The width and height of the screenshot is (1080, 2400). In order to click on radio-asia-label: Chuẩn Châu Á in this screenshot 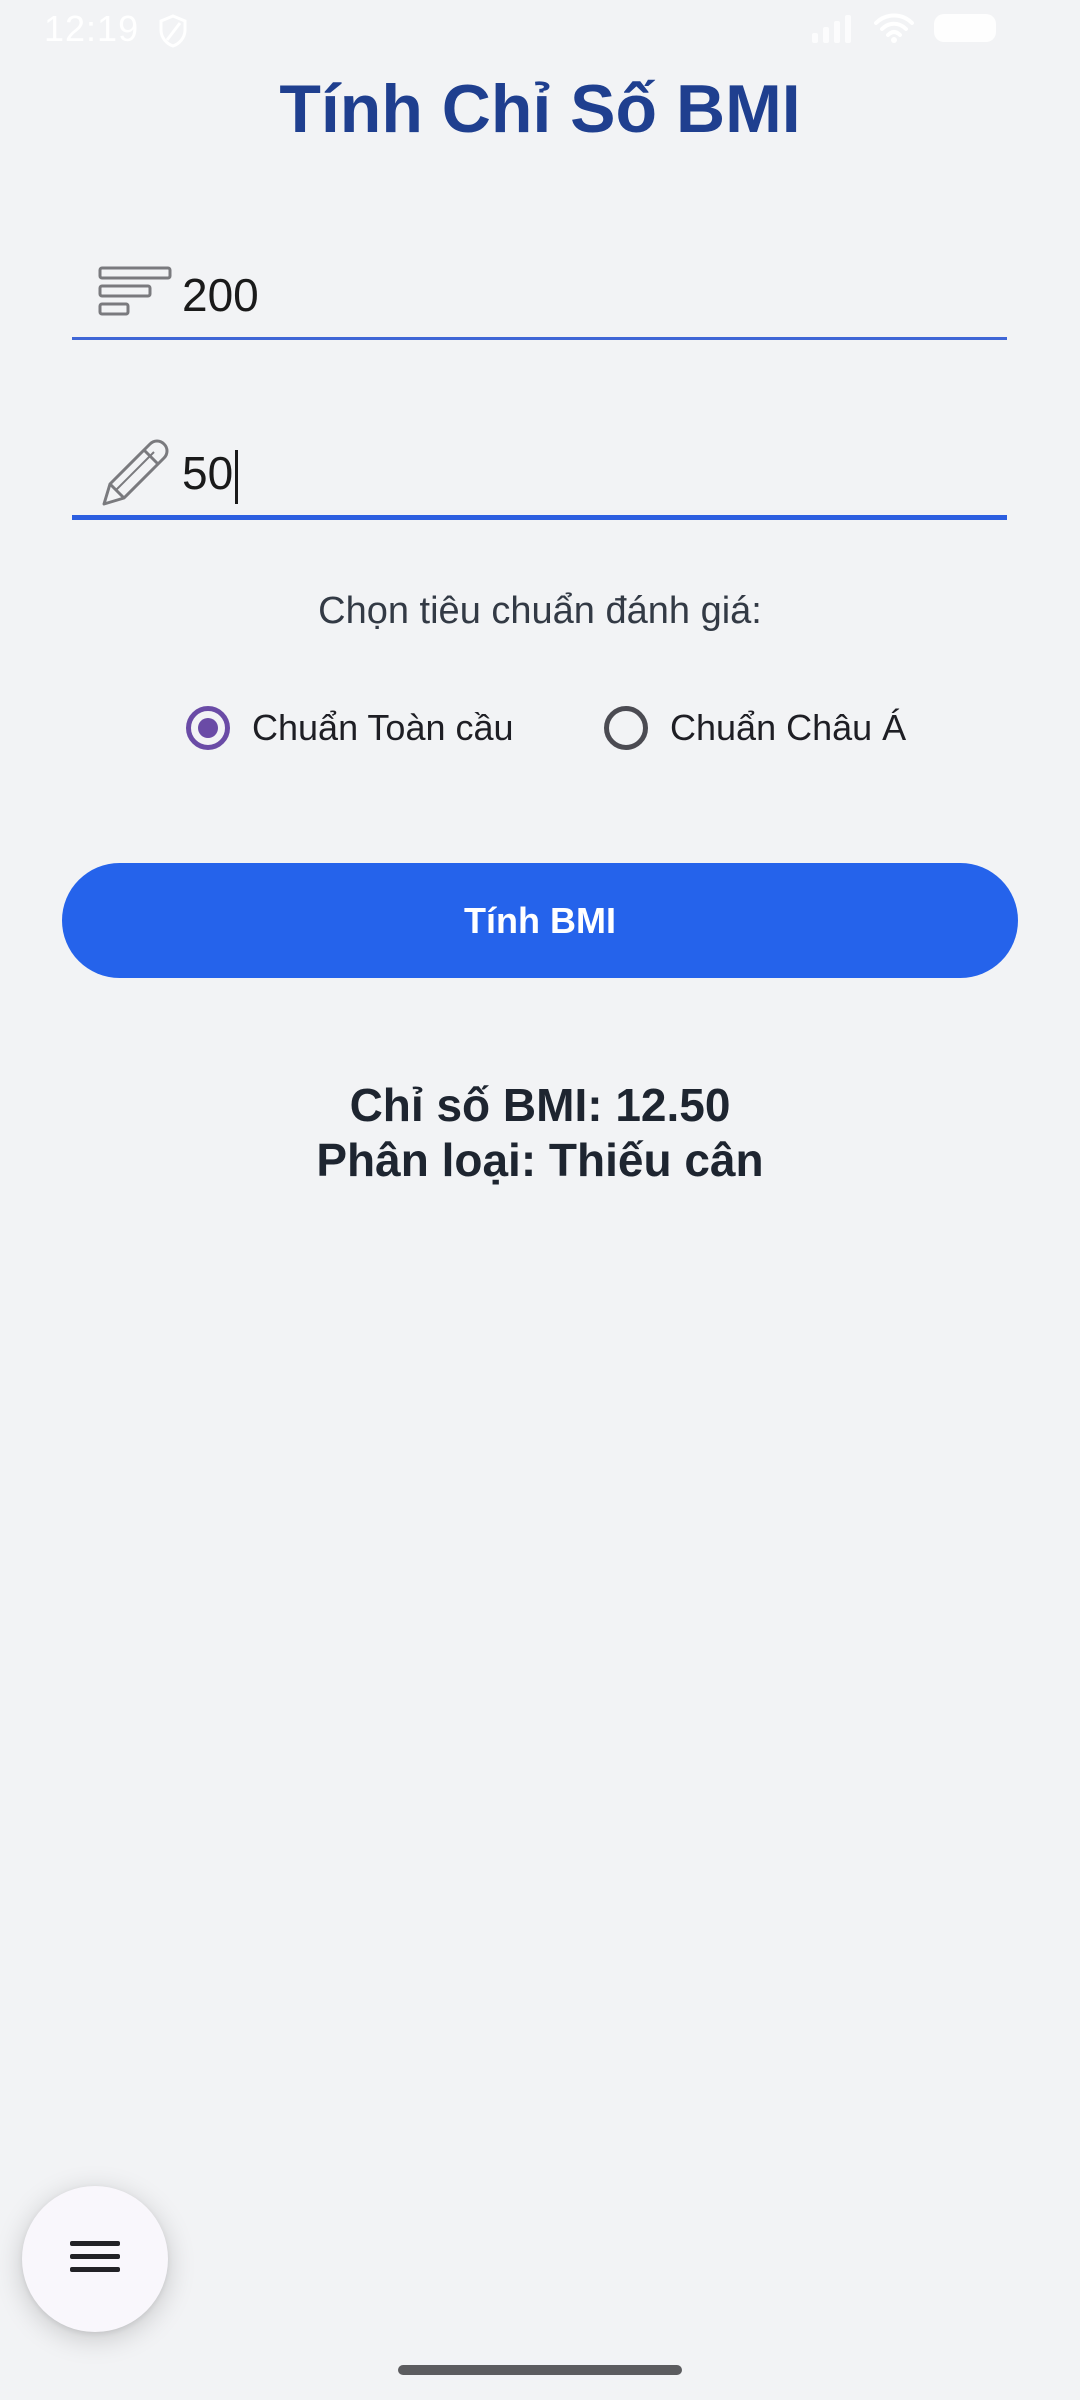, I will do `click(788, 727)`.